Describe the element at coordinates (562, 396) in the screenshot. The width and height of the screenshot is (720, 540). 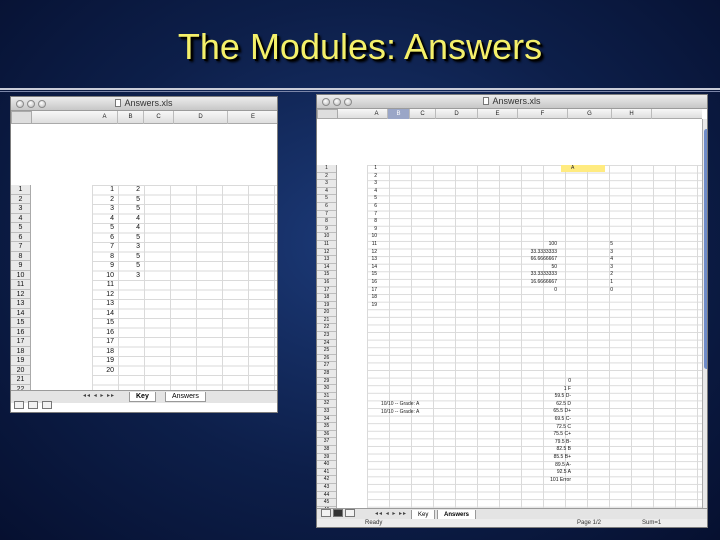
I see `grade-scale-cell: 59.5 D-` at that location.